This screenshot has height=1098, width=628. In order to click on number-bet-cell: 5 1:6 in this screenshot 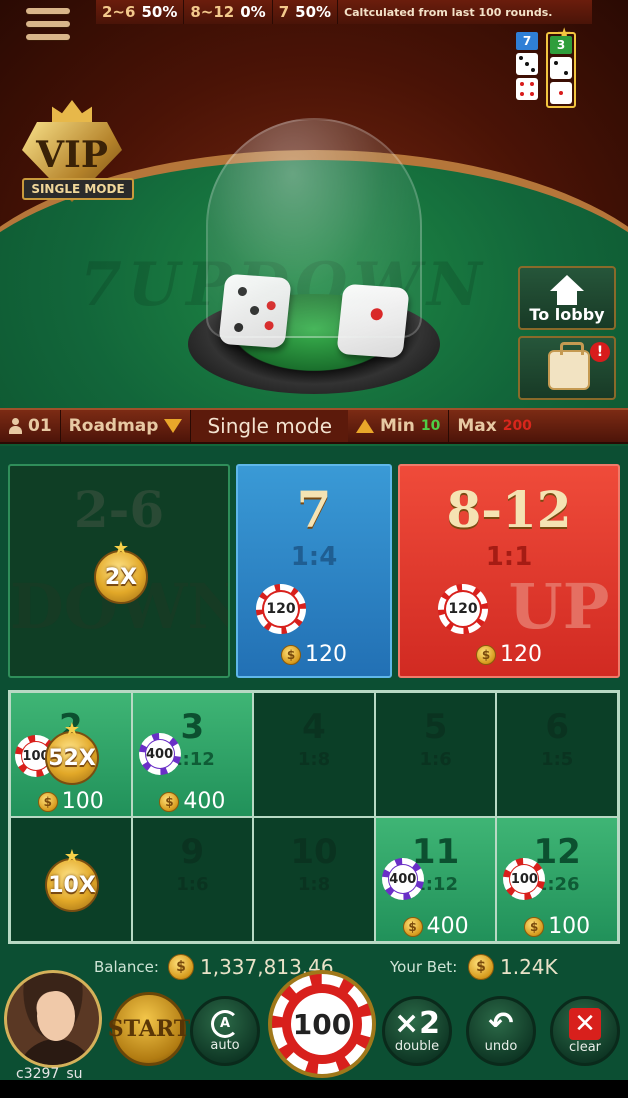, I will do `click(435, 754)`.